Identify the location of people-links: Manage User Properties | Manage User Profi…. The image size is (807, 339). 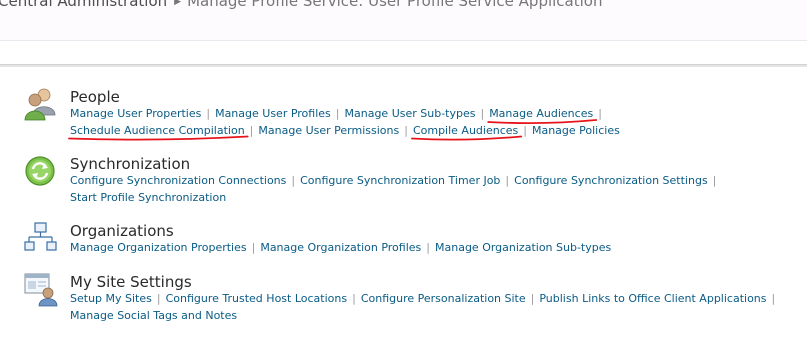
(345, 122).